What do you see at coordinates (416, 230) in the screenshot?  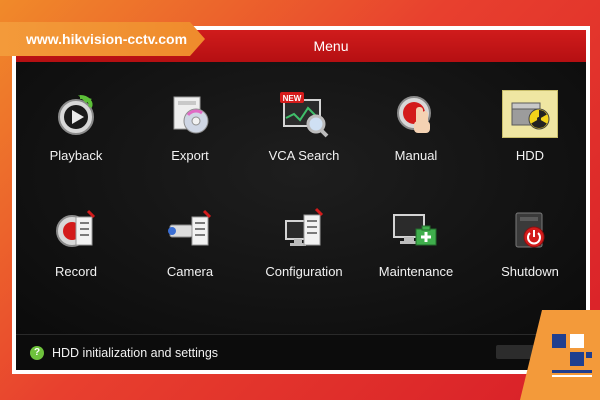 I see `maintenance-icon` at bounding box center [416, 230].